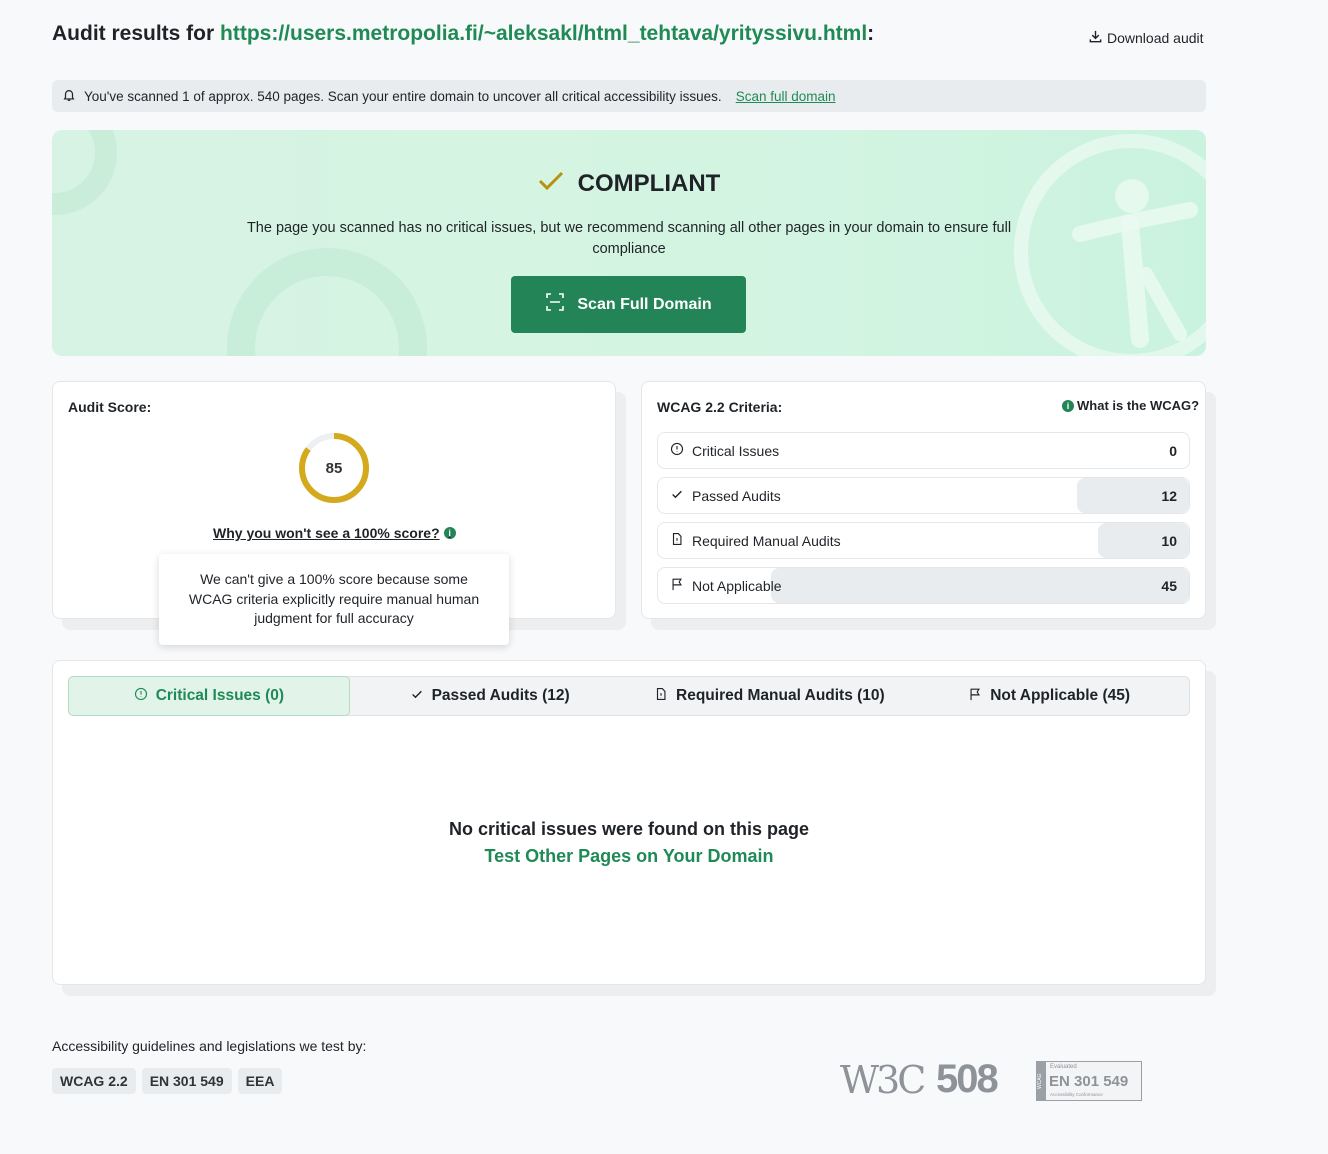 This screenshot has width=1328, height=1154. Describe the element at coordinates (883, 1080) in the screenshot. I see `w3c-logo: W3C` at that location.